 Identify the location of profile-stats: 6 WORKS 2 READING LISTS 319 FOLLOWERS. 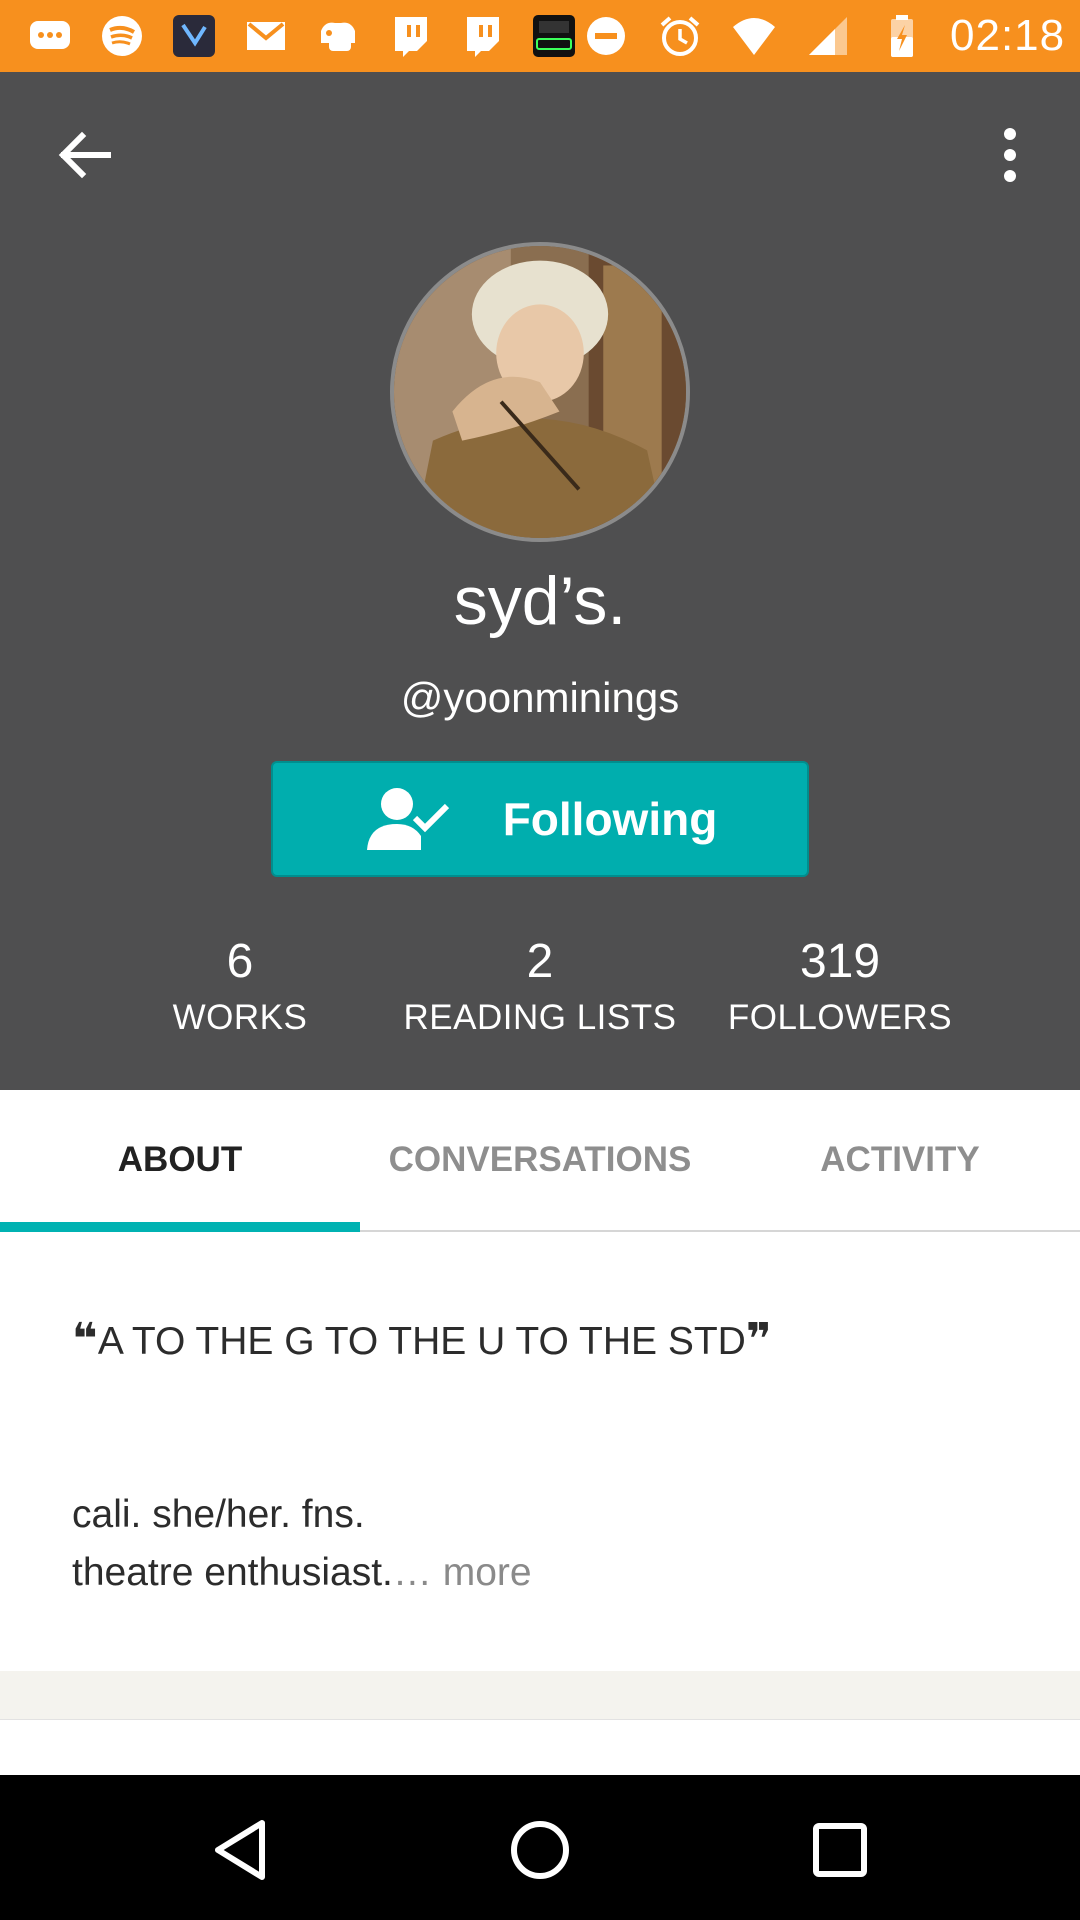
(540, 992).